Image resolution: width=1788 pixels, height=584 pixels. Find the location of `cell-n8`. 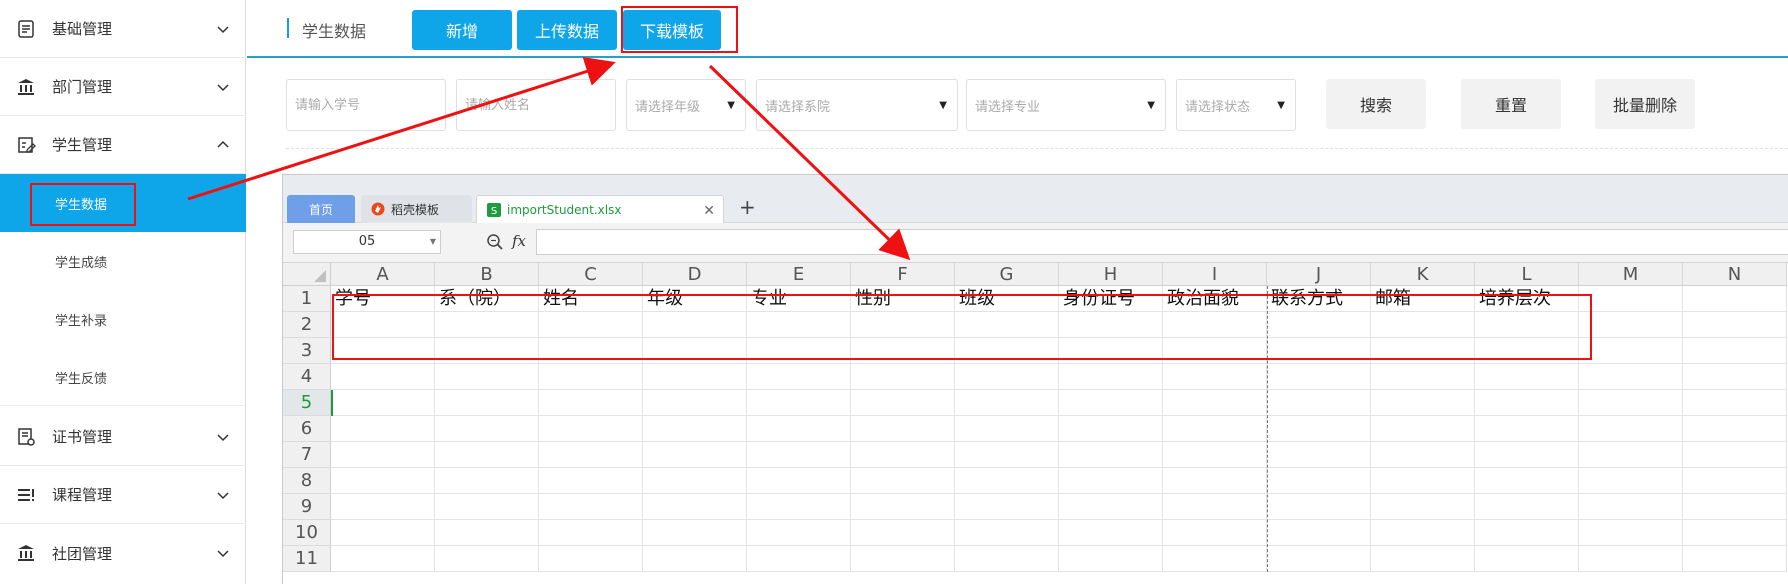

cell-n8 is located at coordinates (1735, 481).